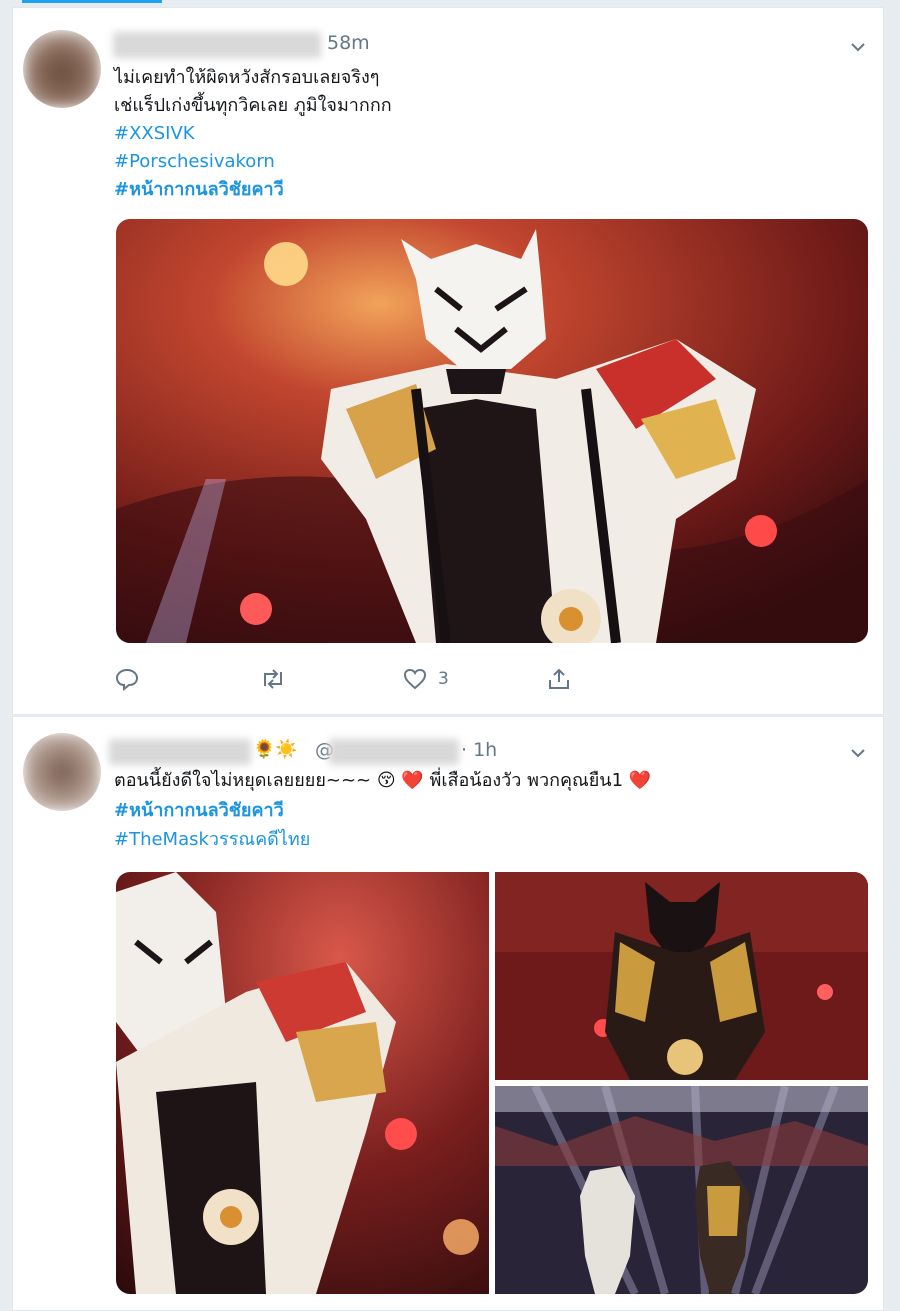 This screenshot has width=900, height=1311. Describe the element at coordinates (348, 43) in the screenshot. I see `tweet-time: 58m` at that location.